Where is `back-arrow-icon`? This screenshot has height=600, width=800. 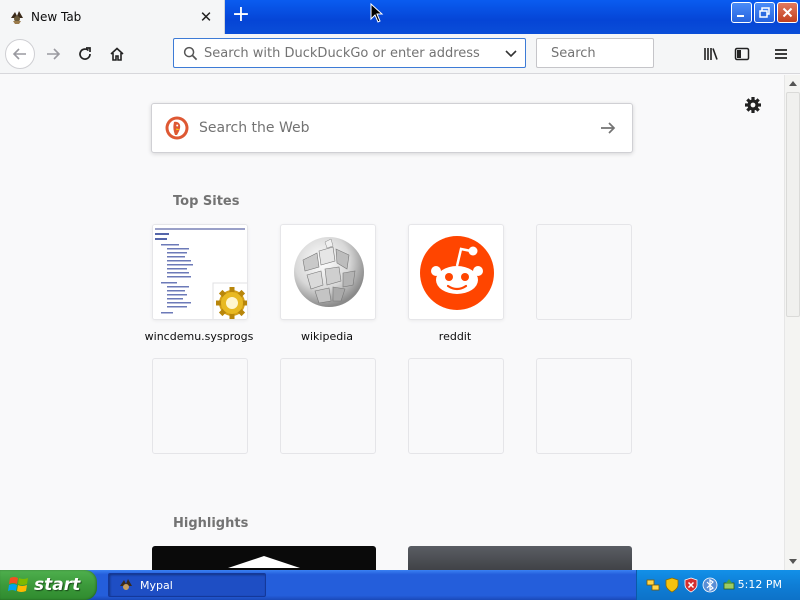
back-arrow-icon is located at coordinates (19, 54).